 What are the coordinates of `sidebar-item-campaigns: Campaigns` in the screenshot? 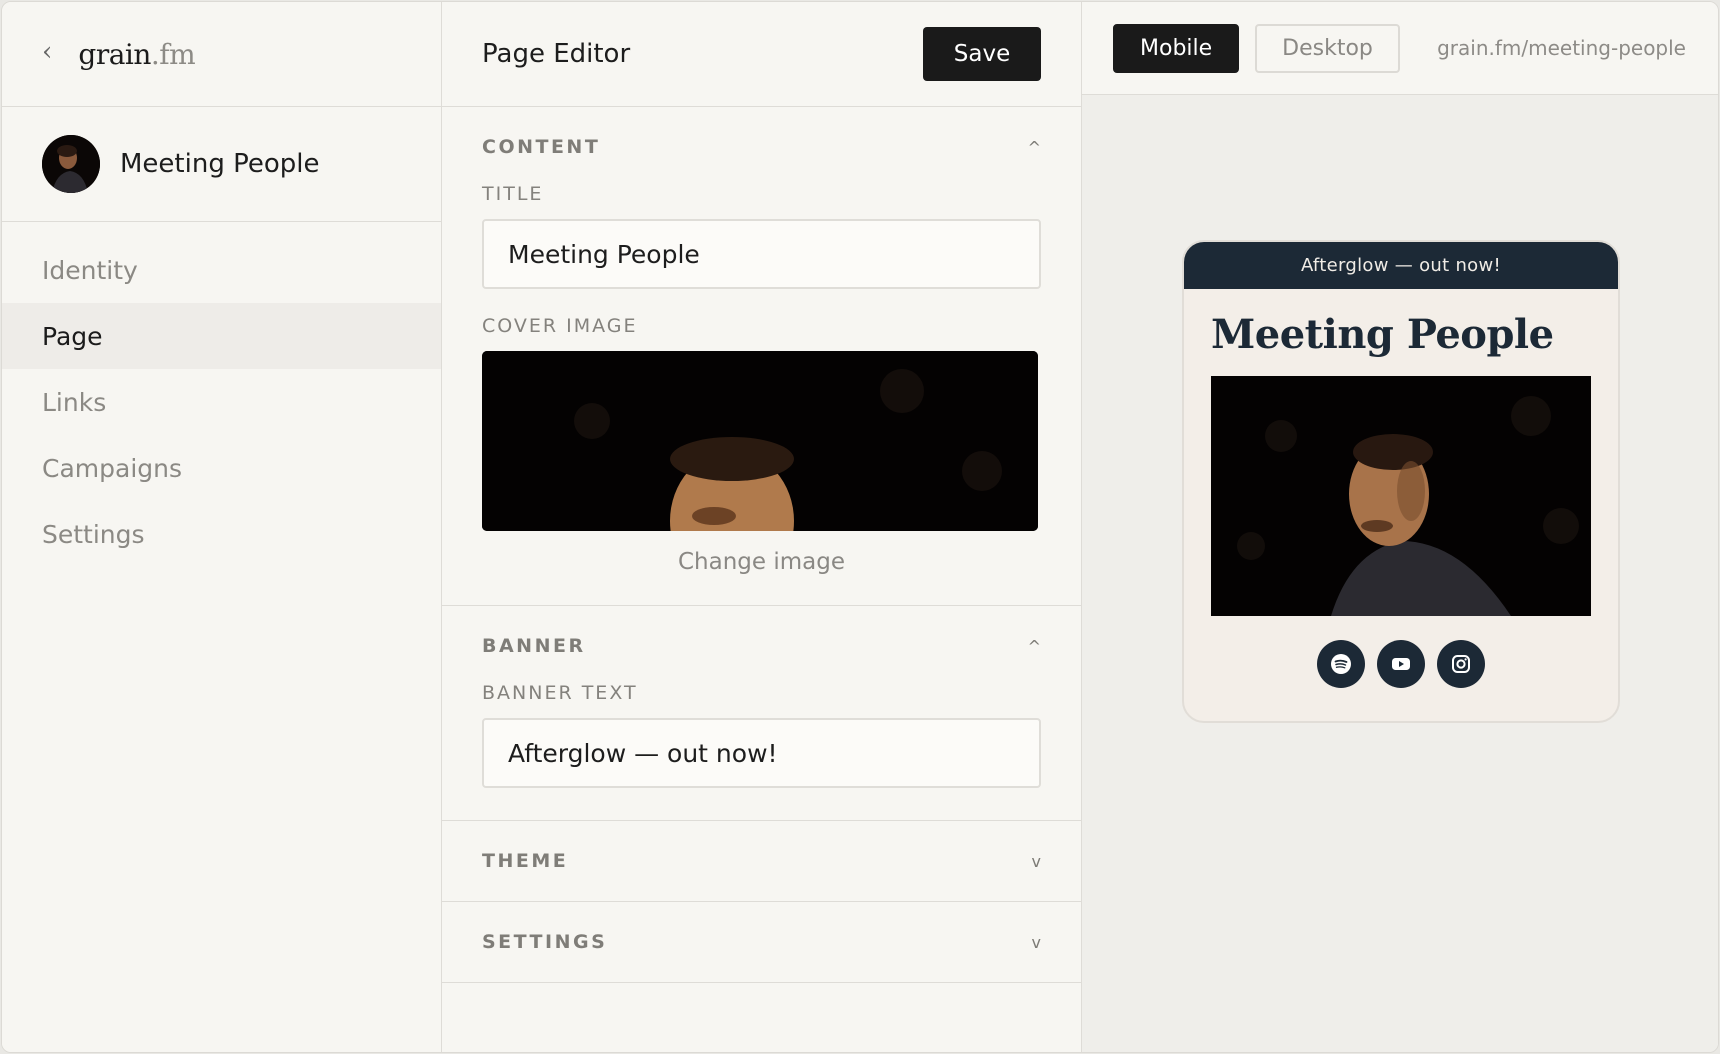 It's located at (221, 468).